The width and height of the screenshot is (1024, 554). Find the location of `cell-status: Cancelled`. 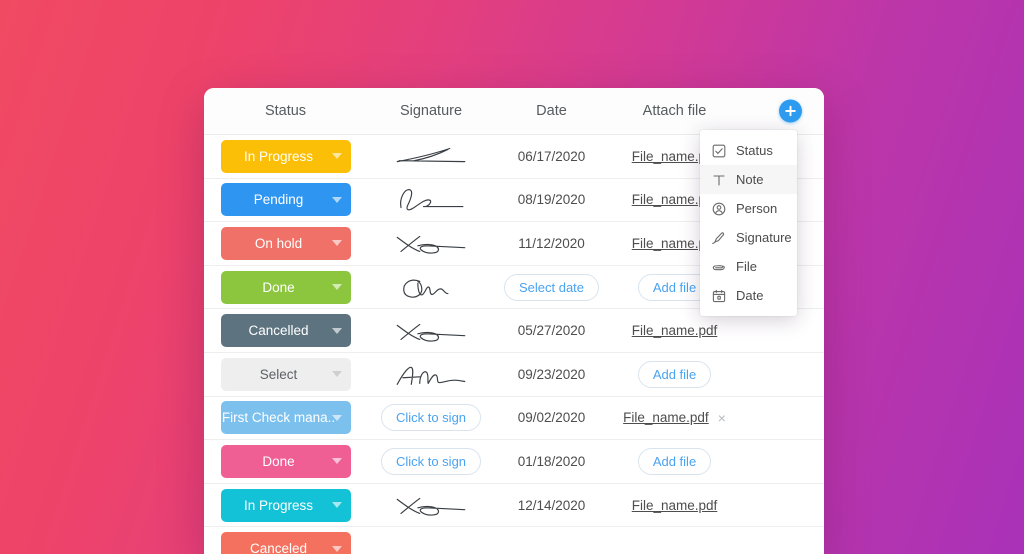

cell-status: Cancelled is located at coordinates (285, 330).